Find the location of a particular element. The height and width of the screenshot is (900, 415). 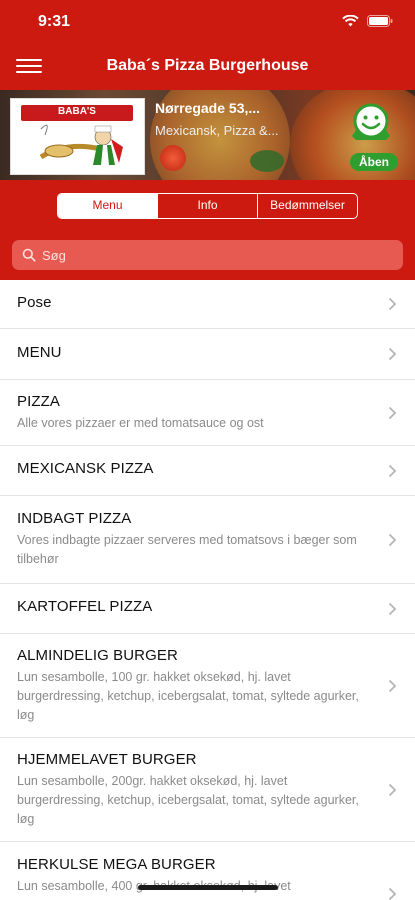

home-indicator is located at coordinates (208, 887).